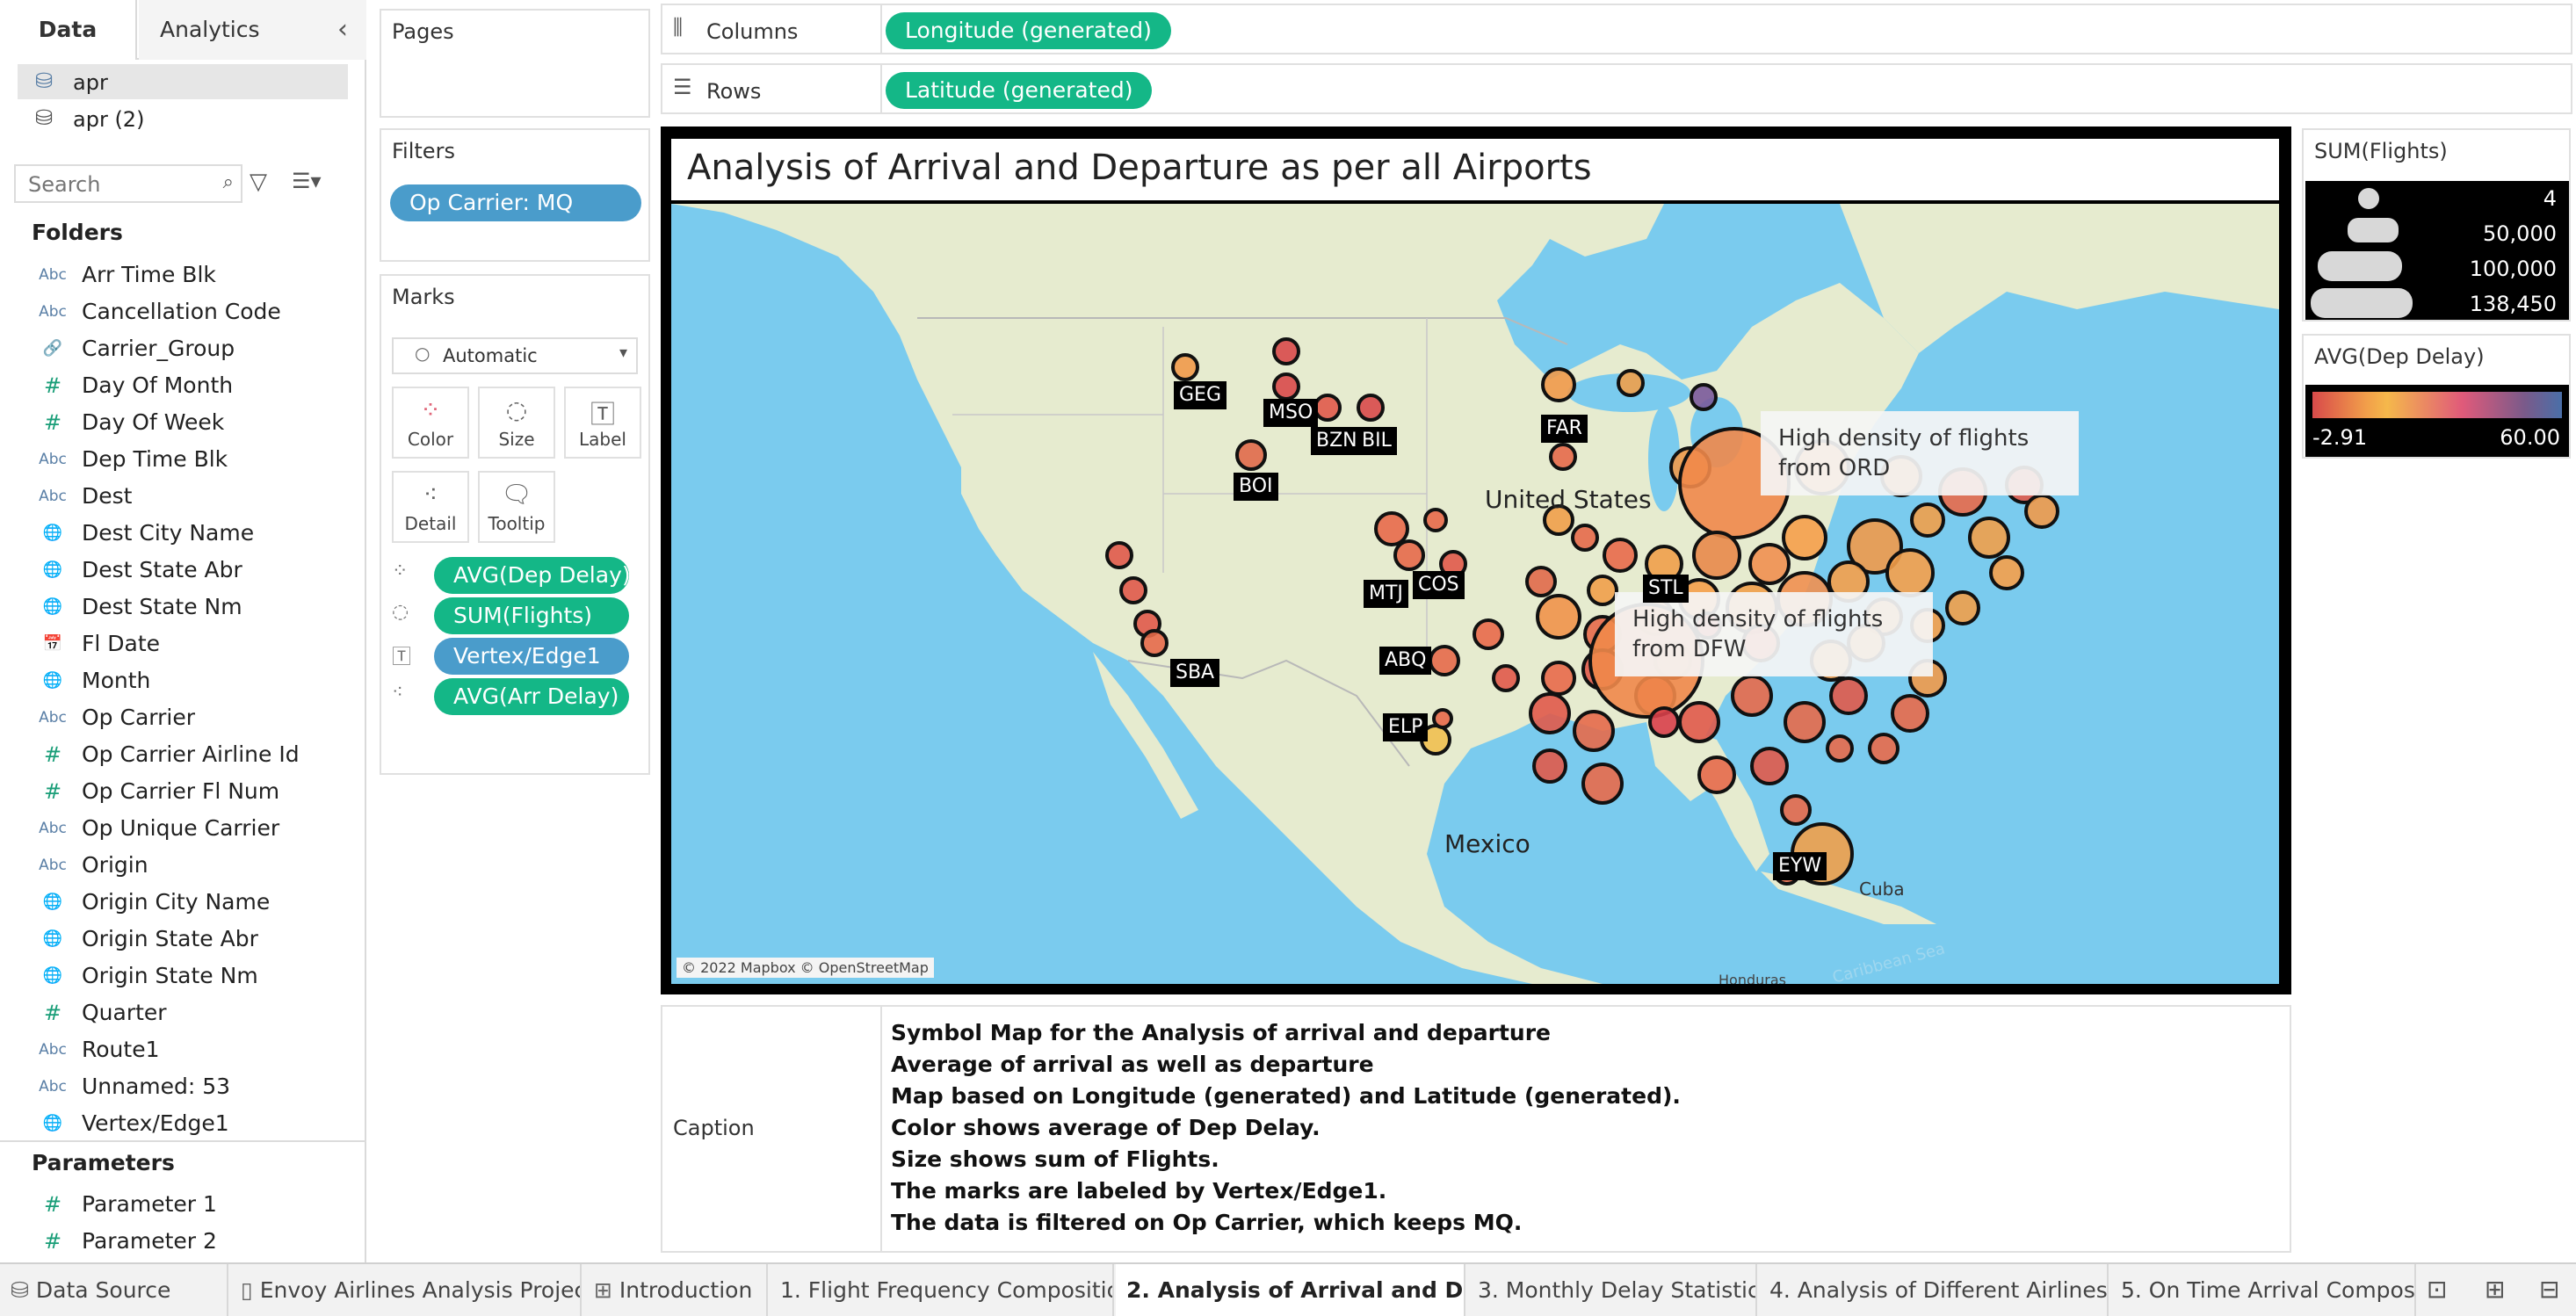  I want to click on airport-label: GEG, so click(1200, 395).